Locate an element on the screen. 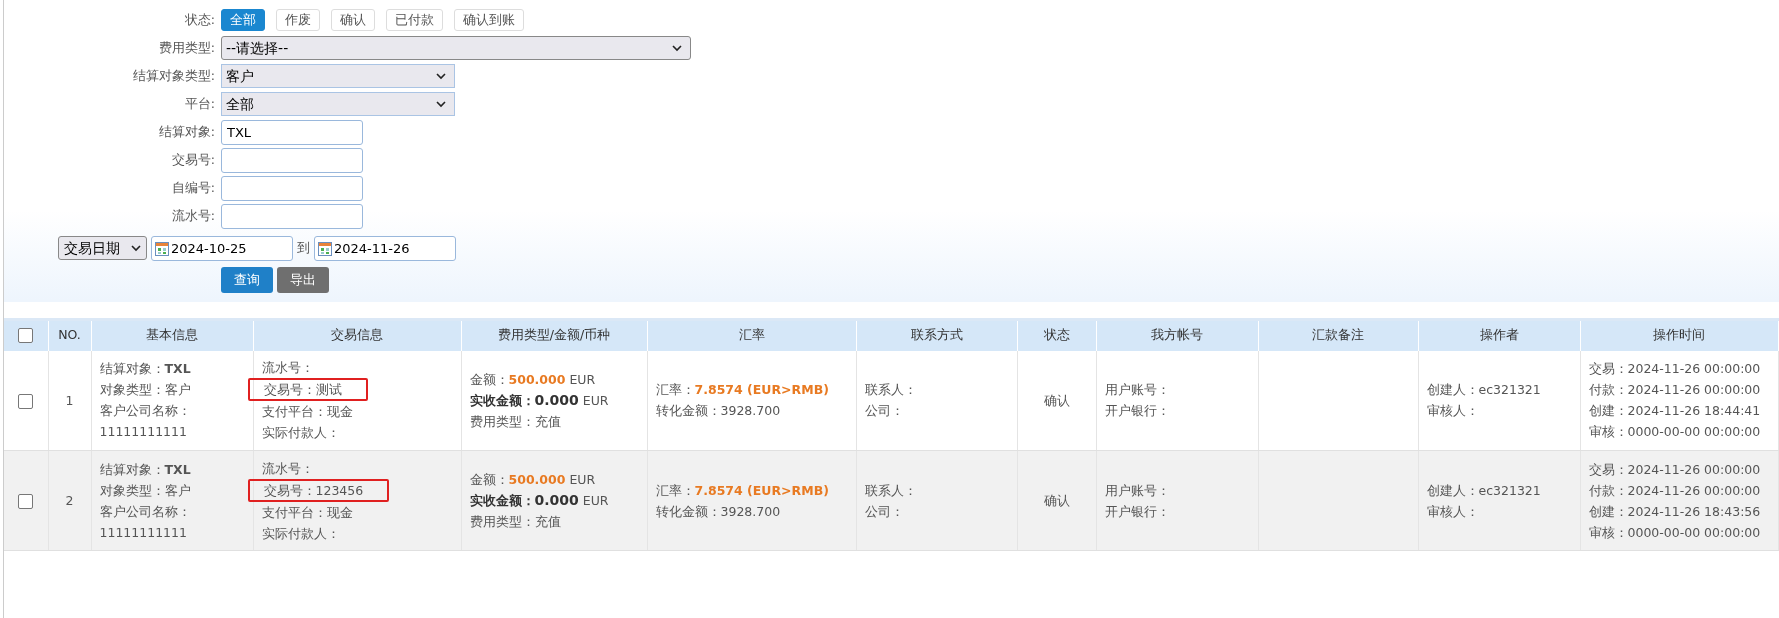 This screenshot has height=618, width=1779. field-label: 自编号: is located at coordinates (193, 187).